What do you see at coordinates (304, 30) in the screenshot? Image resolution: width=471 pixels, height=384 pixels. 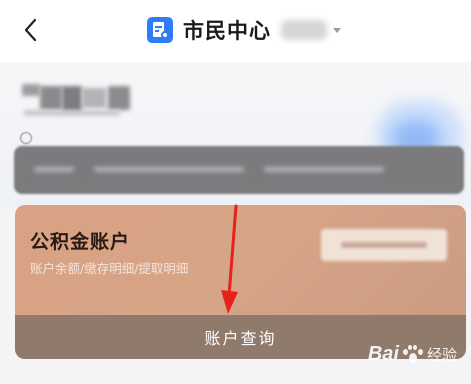 I see `city-selector` at bounding box center [304, 30].